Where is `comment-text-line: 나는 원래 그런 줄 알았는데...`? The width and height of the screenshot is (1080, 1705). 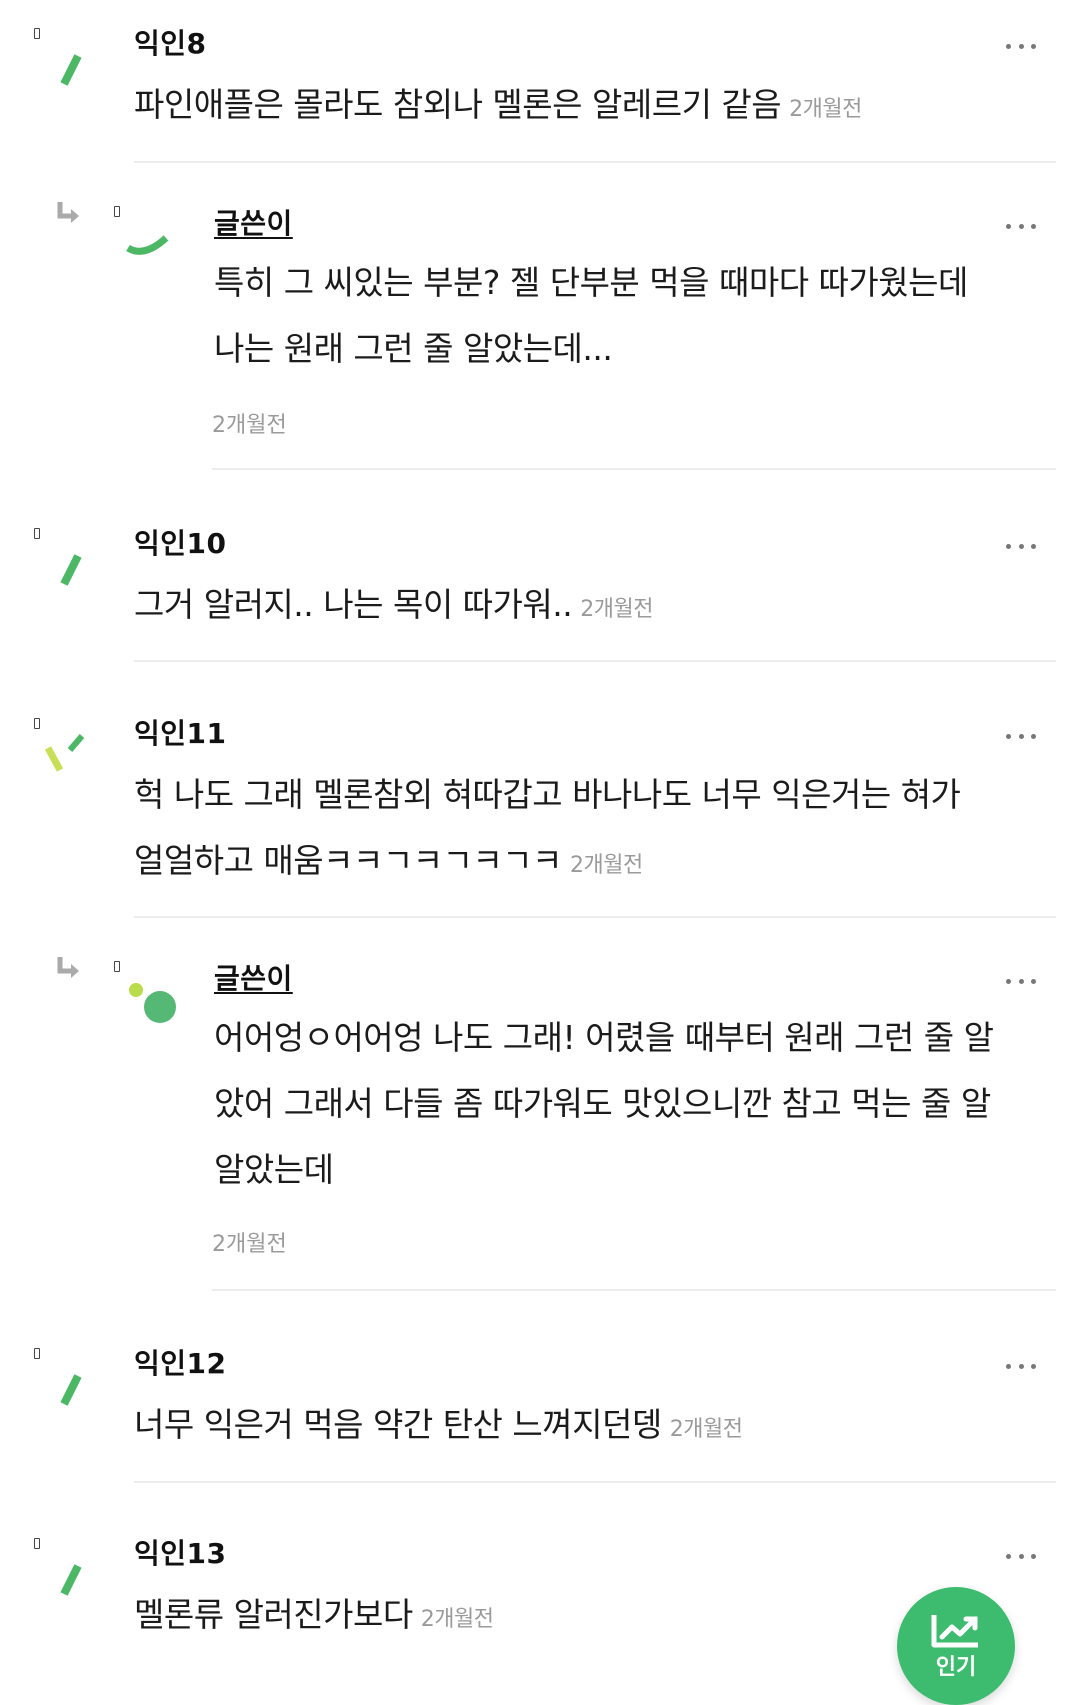 comment-text-line: 나는 원래 그런 줄 알았는데... is located at coordinates (413, 348).